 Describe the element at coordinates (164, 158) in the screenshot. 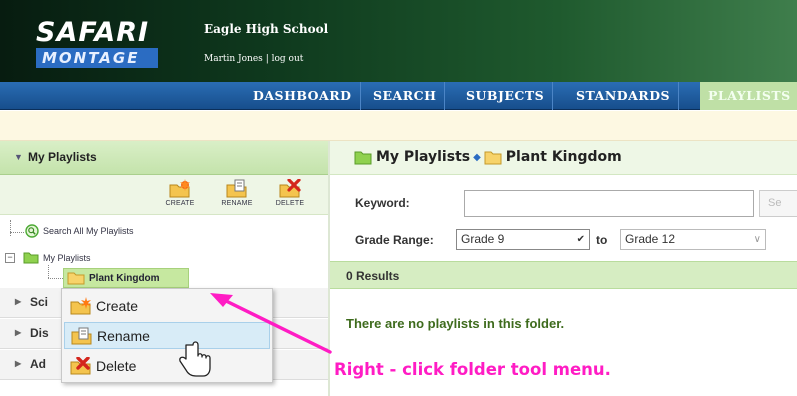

I see `sidebar-header: ▼ My Playlists` at that location.